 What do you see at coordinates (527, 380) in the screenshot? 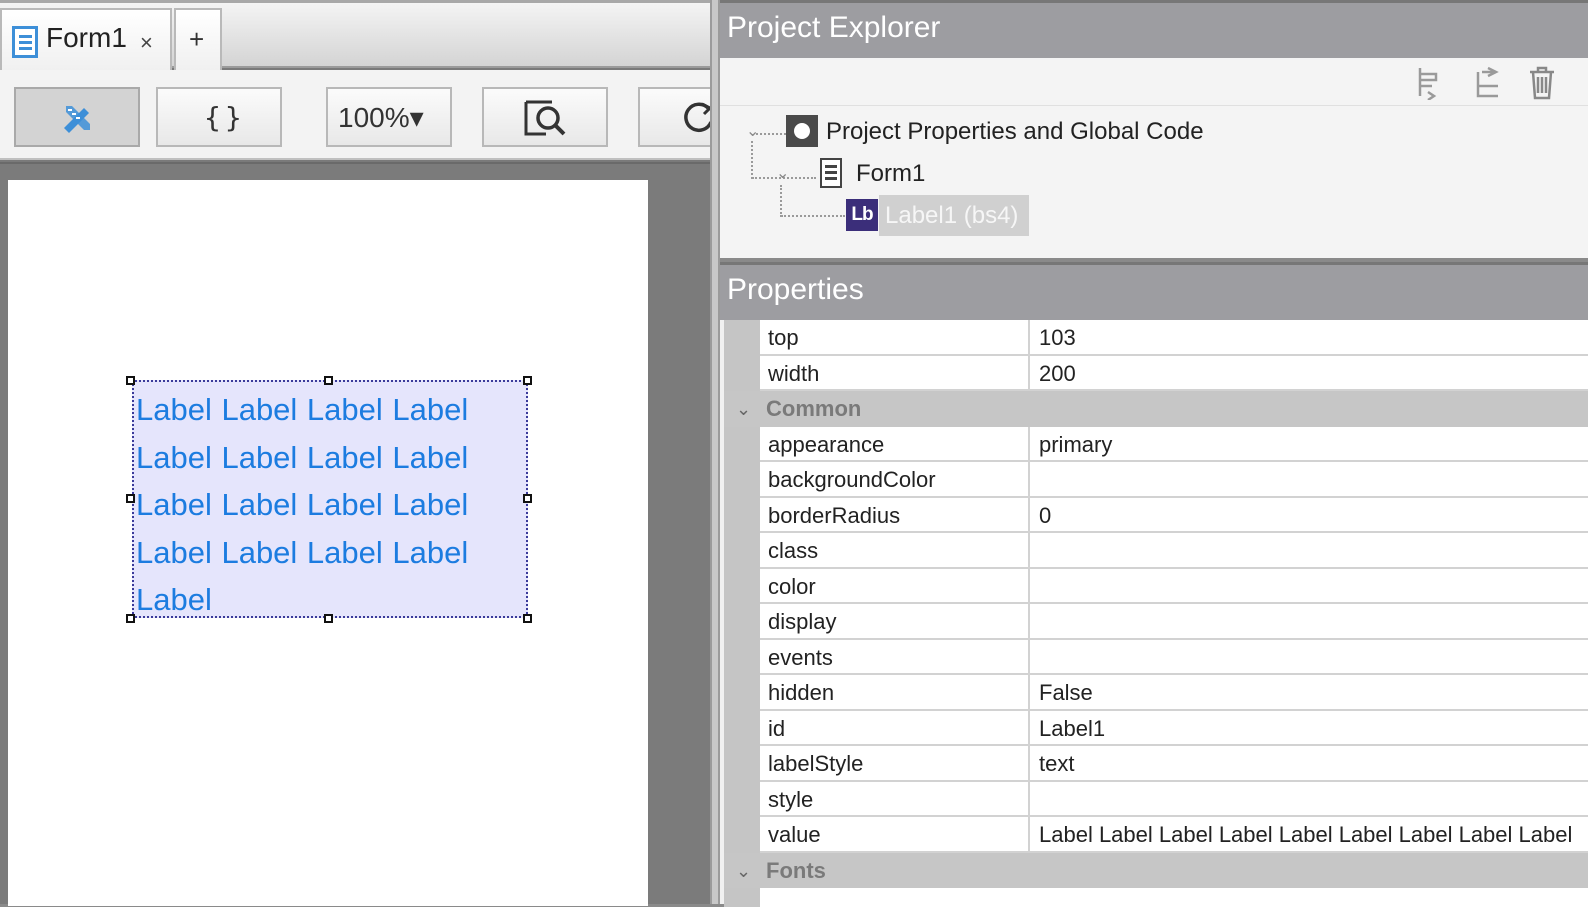
I see `resize-handle-ne` at bounding box center [527, 380].